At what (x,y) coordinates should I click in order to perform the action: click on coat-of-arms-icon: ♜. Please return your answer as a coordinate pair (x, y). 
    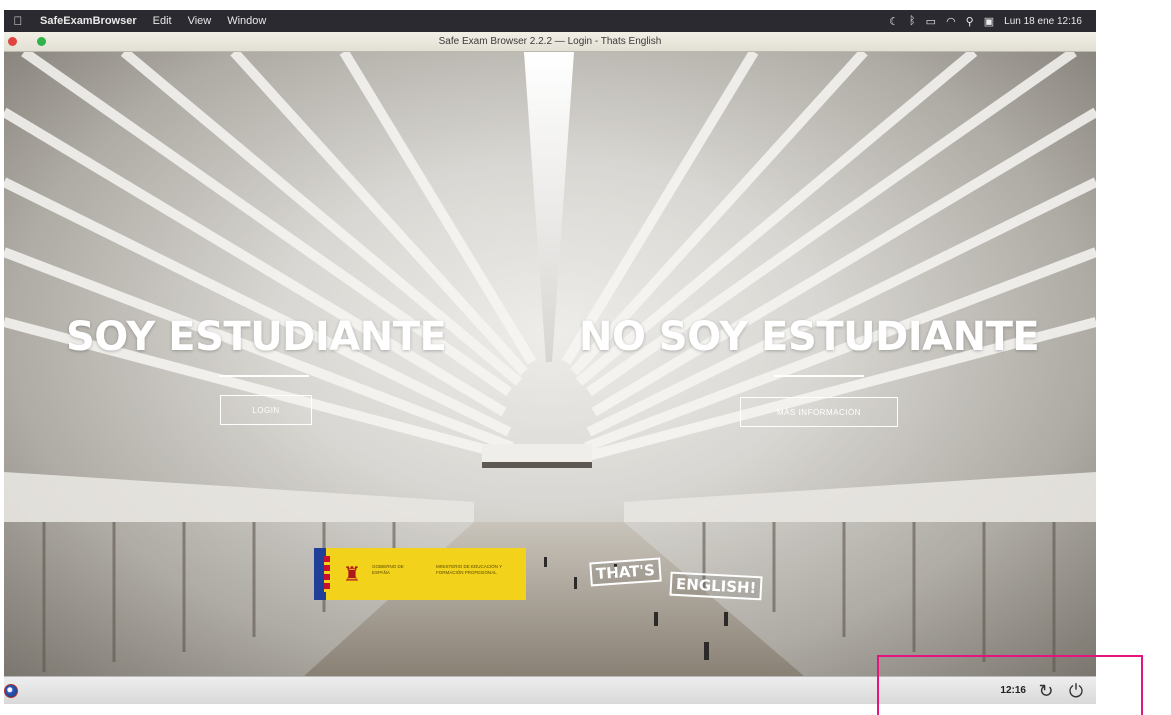
    Looking at the image, I should click on (352, 574).